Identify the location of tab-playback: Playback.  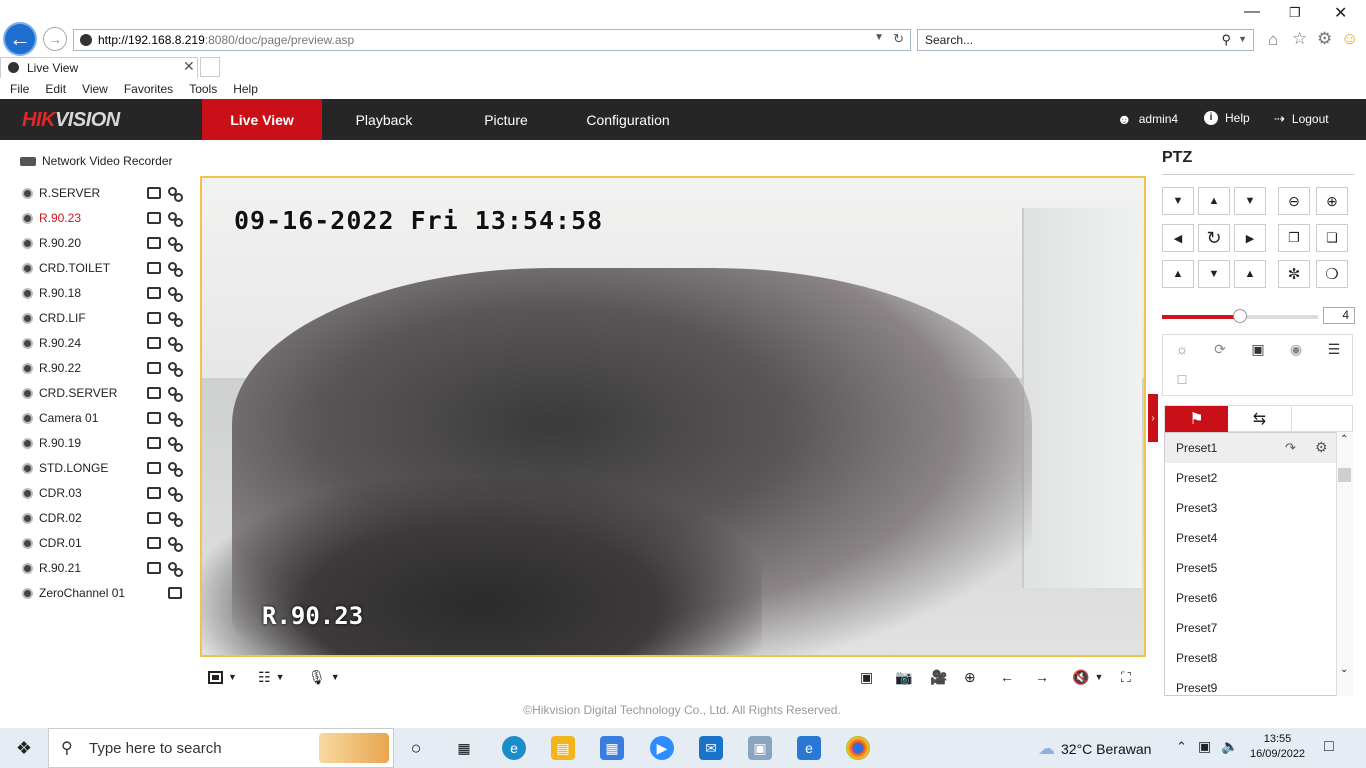
(384, 119).